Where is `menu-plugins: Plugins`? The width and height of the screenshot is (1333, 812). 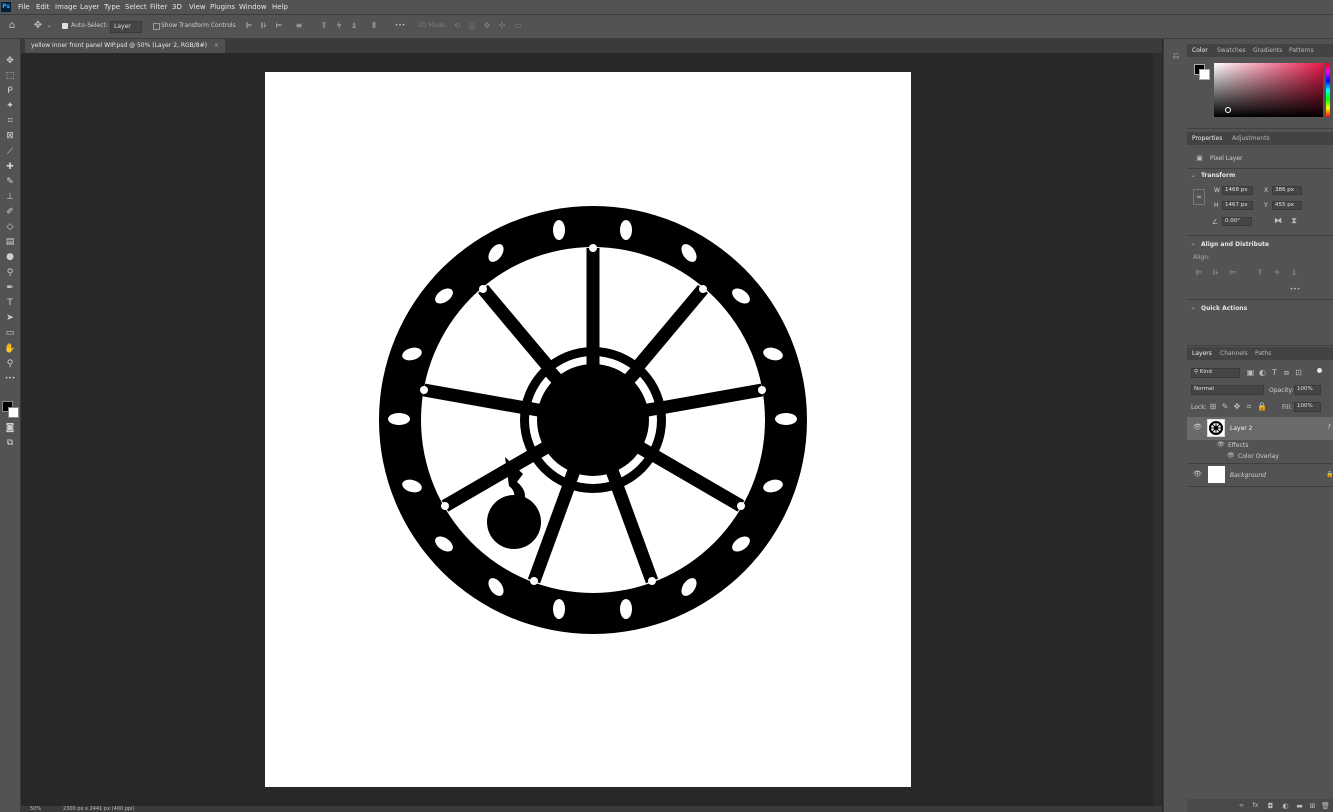 menu-plugins: Plugins is located at coordinates (222, 7).